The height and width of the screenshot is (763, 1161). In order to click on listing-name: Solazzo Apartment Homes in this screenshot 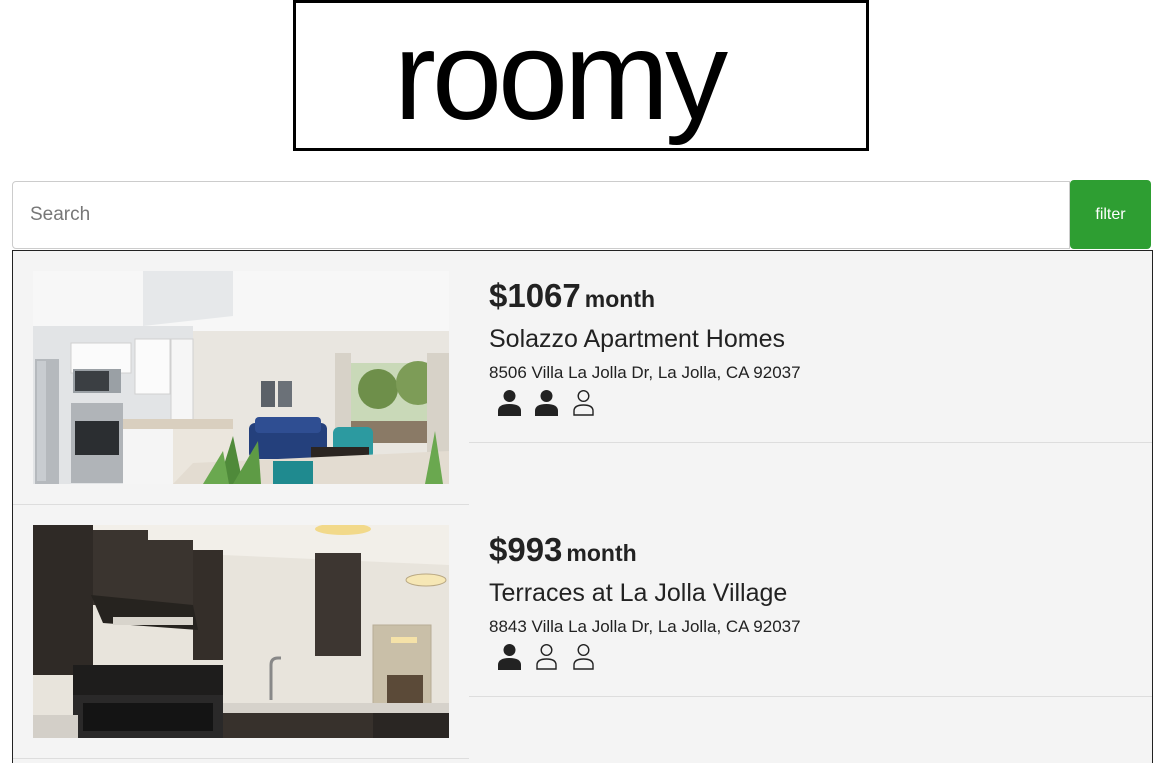, I will do `click(645, 339)`.